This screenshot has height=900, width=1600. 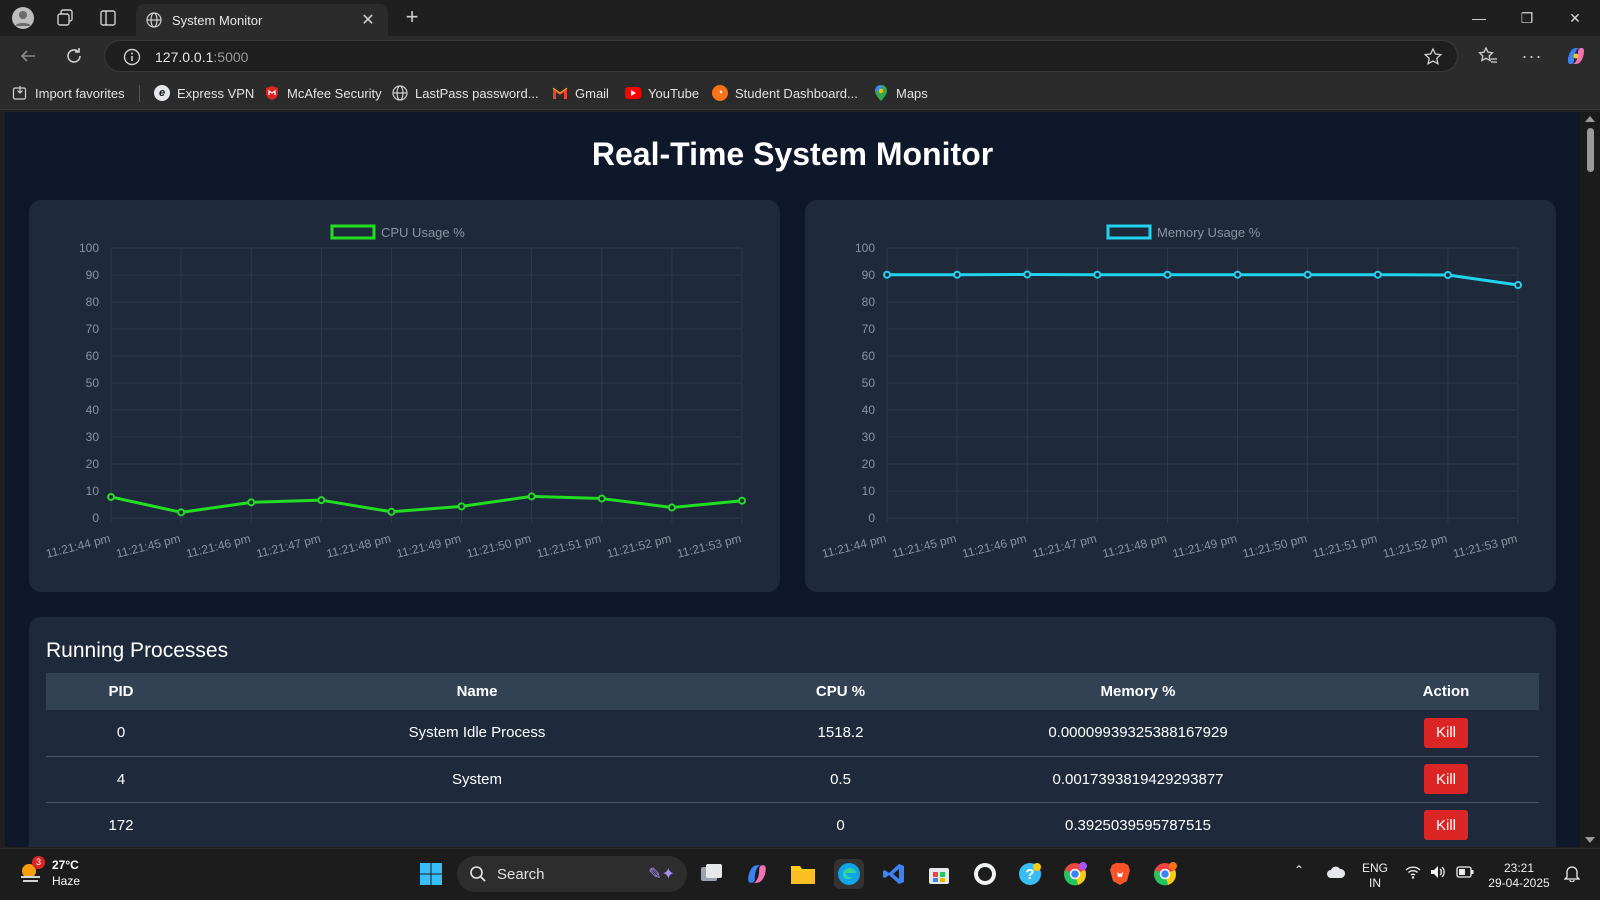 I want to click on column-header-pid: PID, so click(x=121, y=691).